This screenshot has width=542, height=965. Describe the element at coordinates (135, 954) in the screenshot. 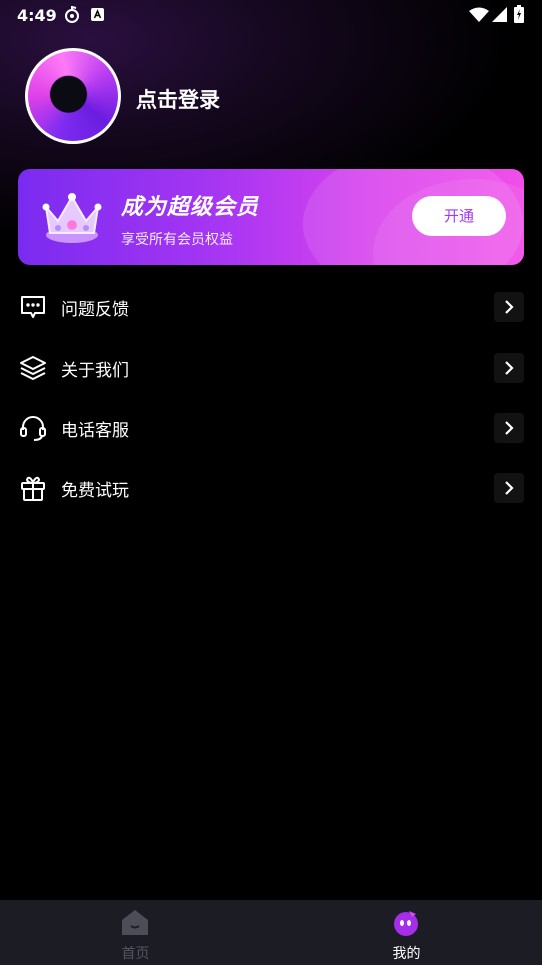

I see `tab-label: 首页` at that location.